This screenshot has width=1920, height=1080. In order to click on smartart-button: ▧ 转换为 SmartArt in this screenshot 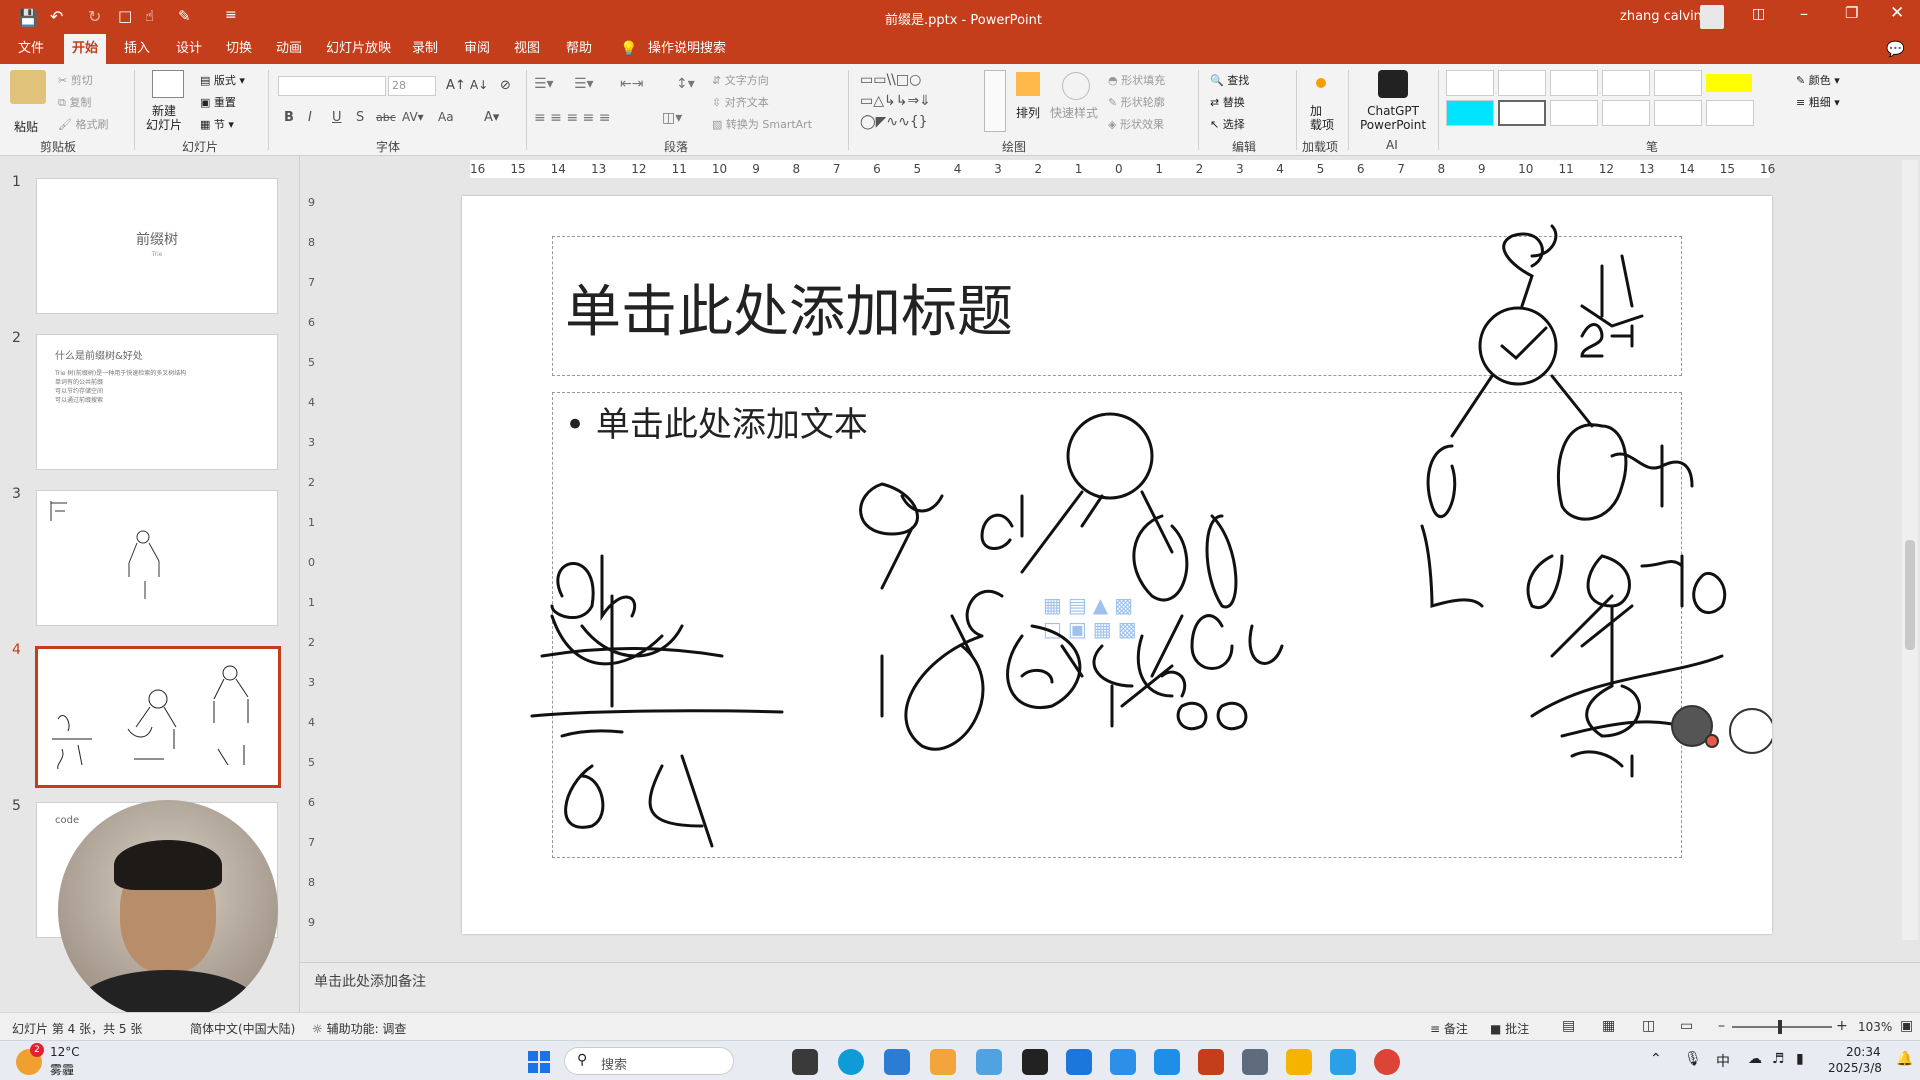, I will do `click(762, 124)`.